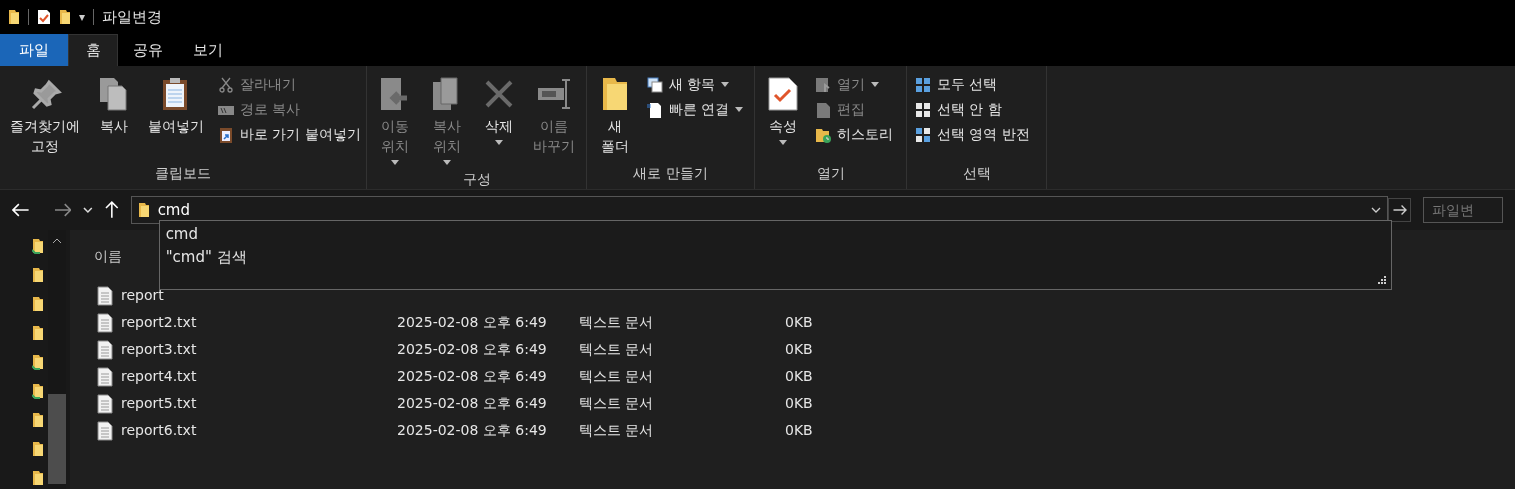 The width and height of the screenshot is (1515, 489). I want to click on ribbon-button: 속성, so click(783, 110).